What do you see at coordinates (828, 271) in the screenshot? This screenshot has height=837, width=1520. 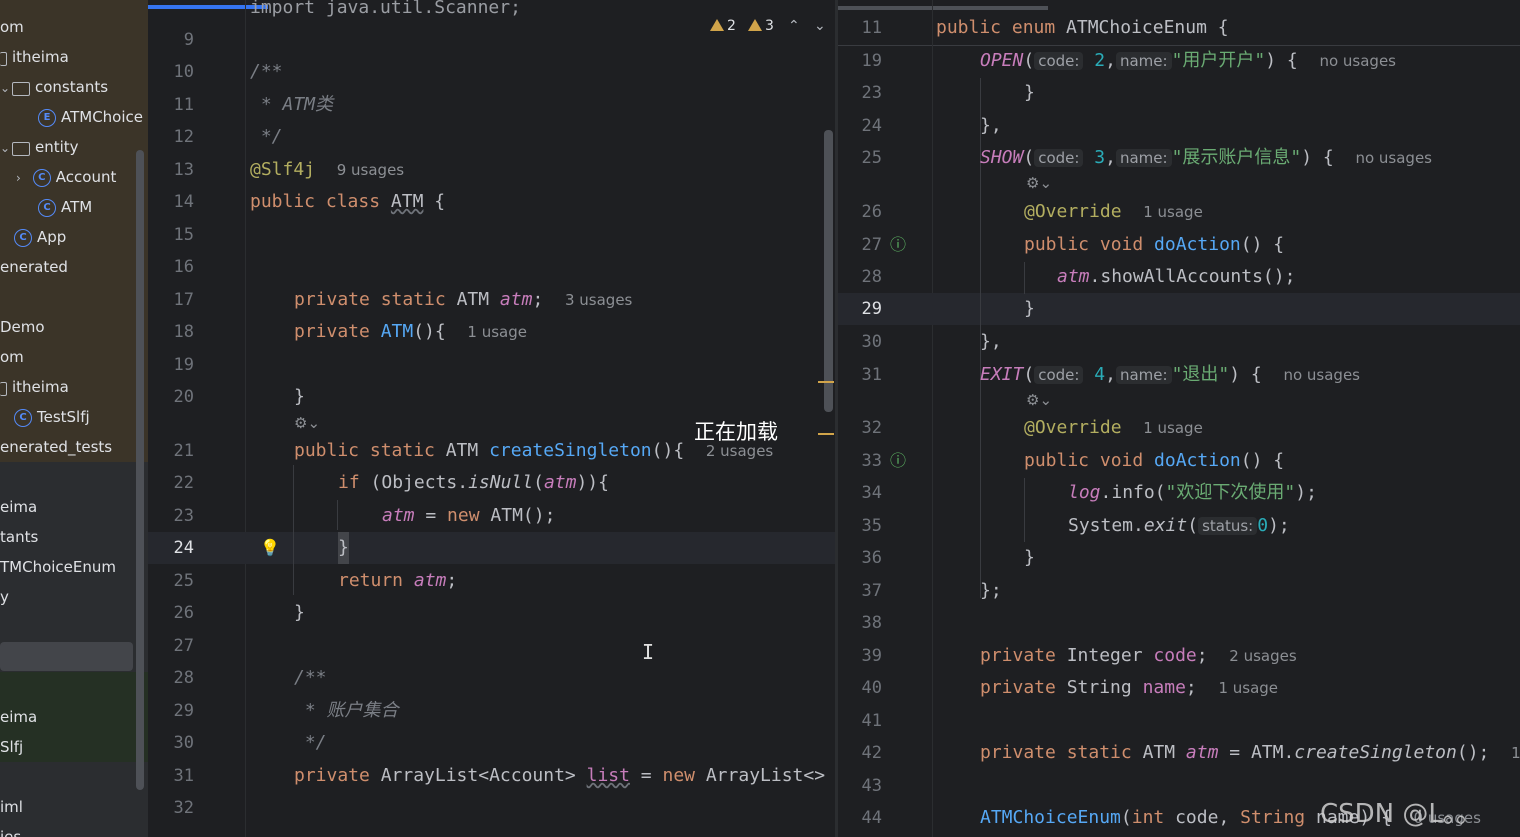 I see `editor-scrollbar` at bounding box center [828, 271].